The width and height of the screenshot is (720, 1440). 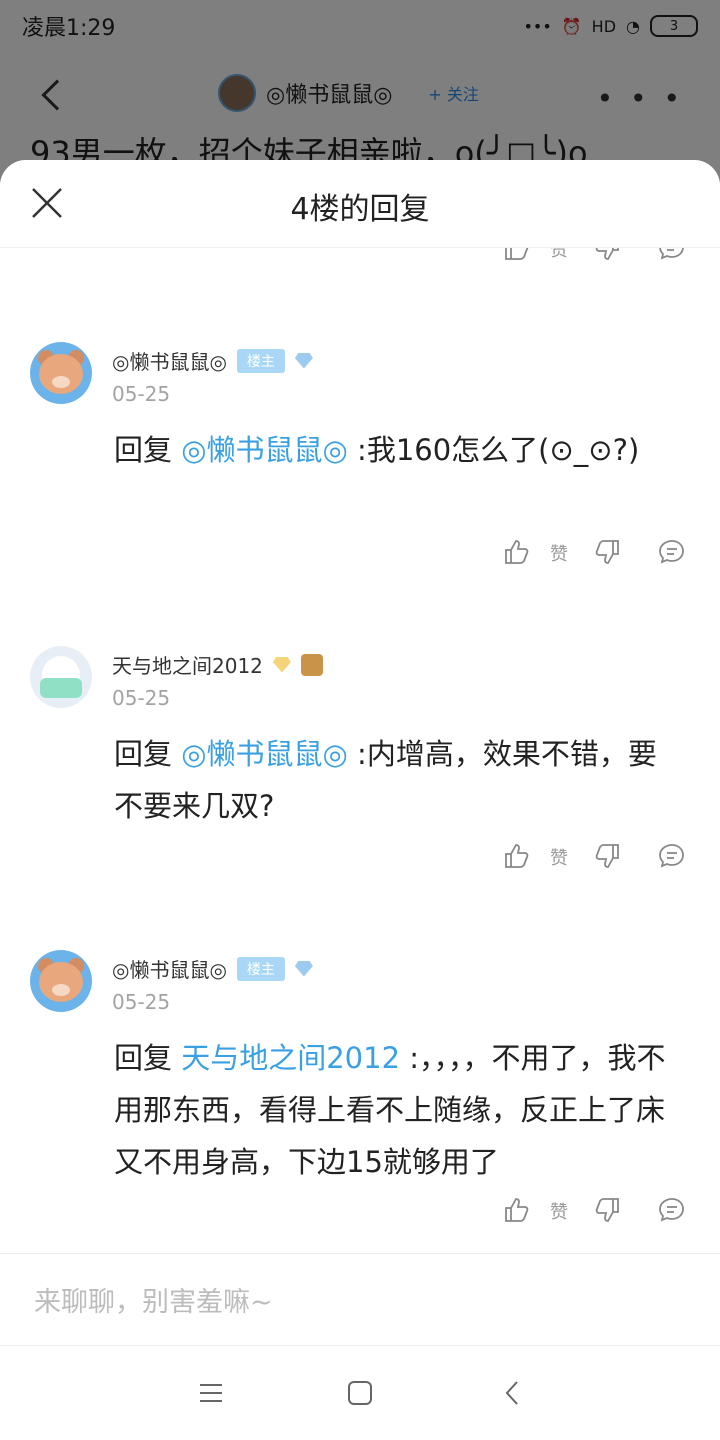 What do you see at coordinates (399, 780) in the screenshot?
I see `reply-text: 回复 ◎懒书鼠鼠◎ :内增高，效果不错，要不要来几双?` at bounding box center [399, 780].